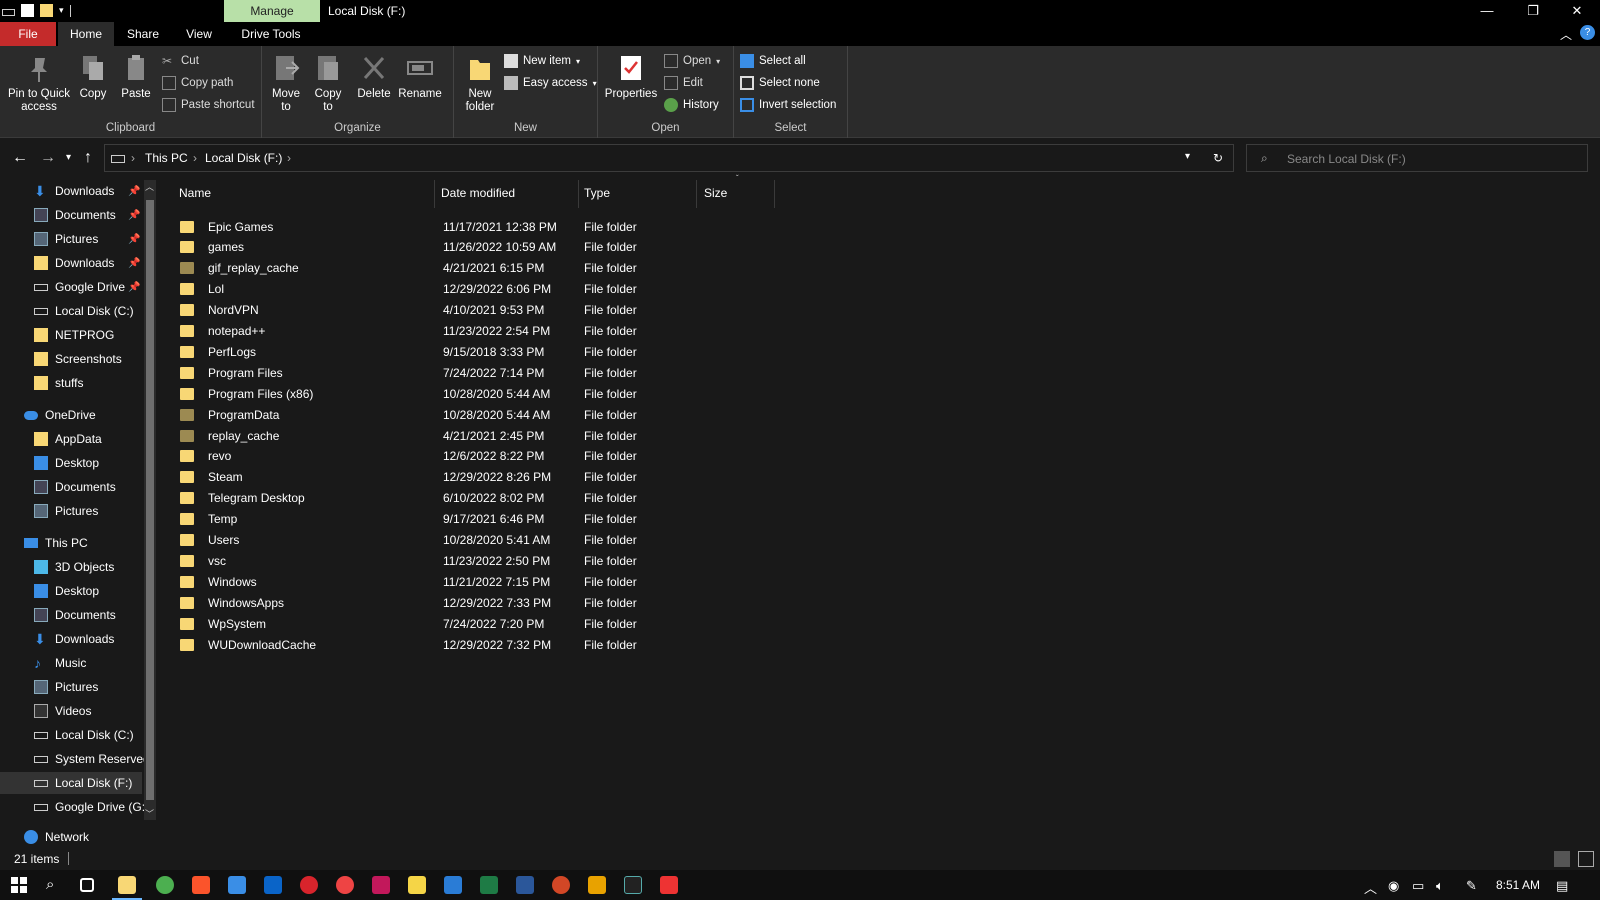 This screenshot has height=900, width=1600. Describe the element at coordinates (683, 83) in the screenshot. I see `edit-button: Edit` at that location.